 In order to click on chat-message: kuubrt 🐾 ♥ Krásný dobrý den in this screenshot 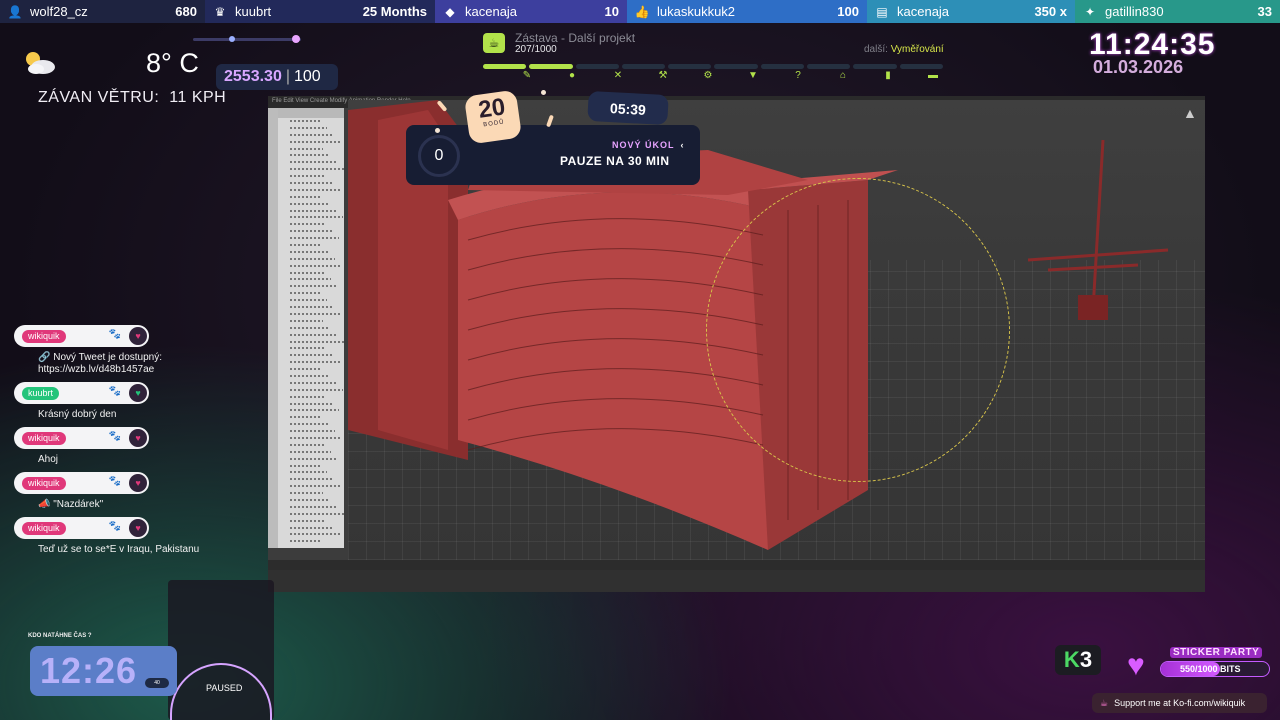, I will do `click(144, 401)`.